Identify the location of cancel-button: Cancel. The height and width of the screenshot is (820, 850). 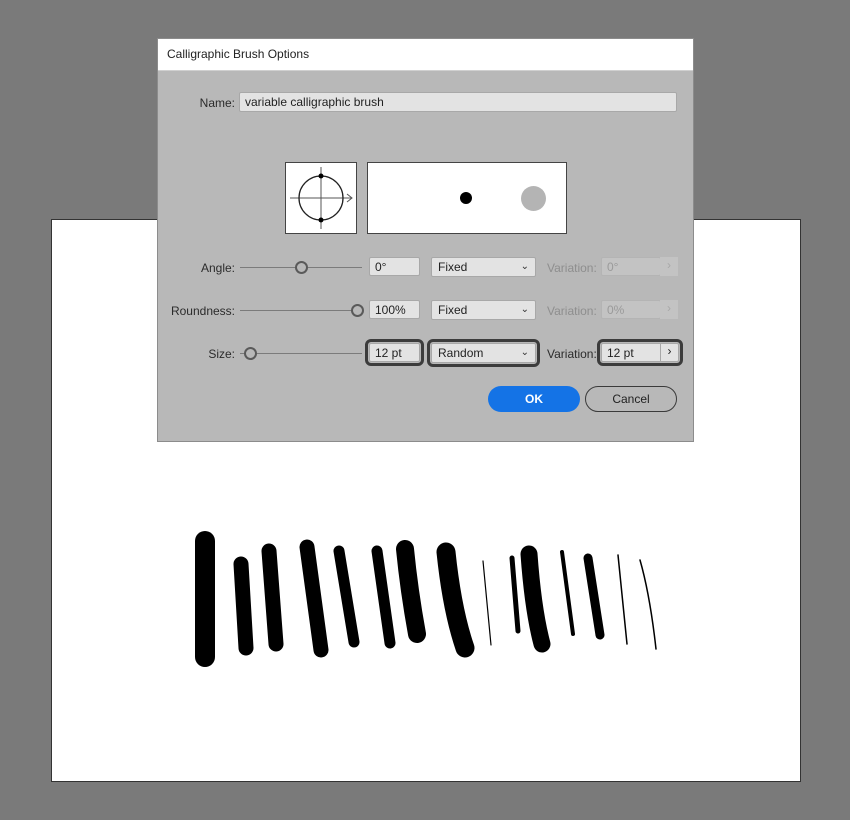
(631, 399).